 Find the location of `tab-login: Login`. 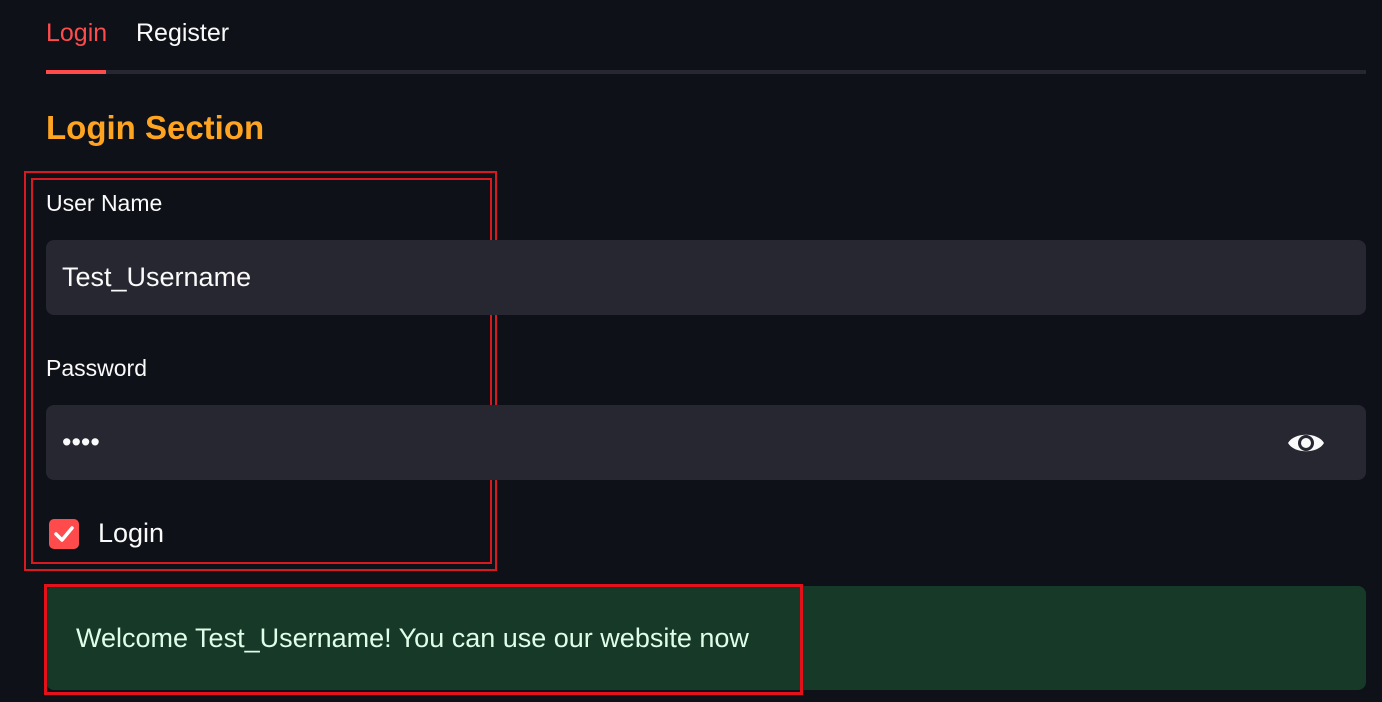

tab-login: Login is located at coordinates (76, 33).